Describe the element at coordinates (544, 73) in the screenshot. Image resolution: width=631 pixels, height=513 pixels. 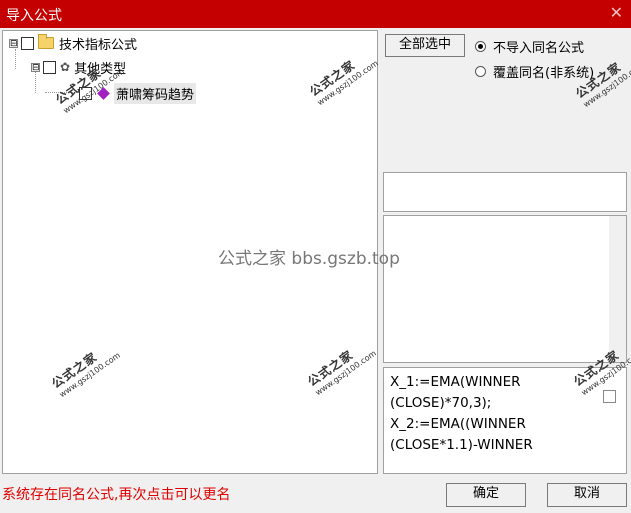
I see `radio-label: 覆盖同名(非系统)` at that location.